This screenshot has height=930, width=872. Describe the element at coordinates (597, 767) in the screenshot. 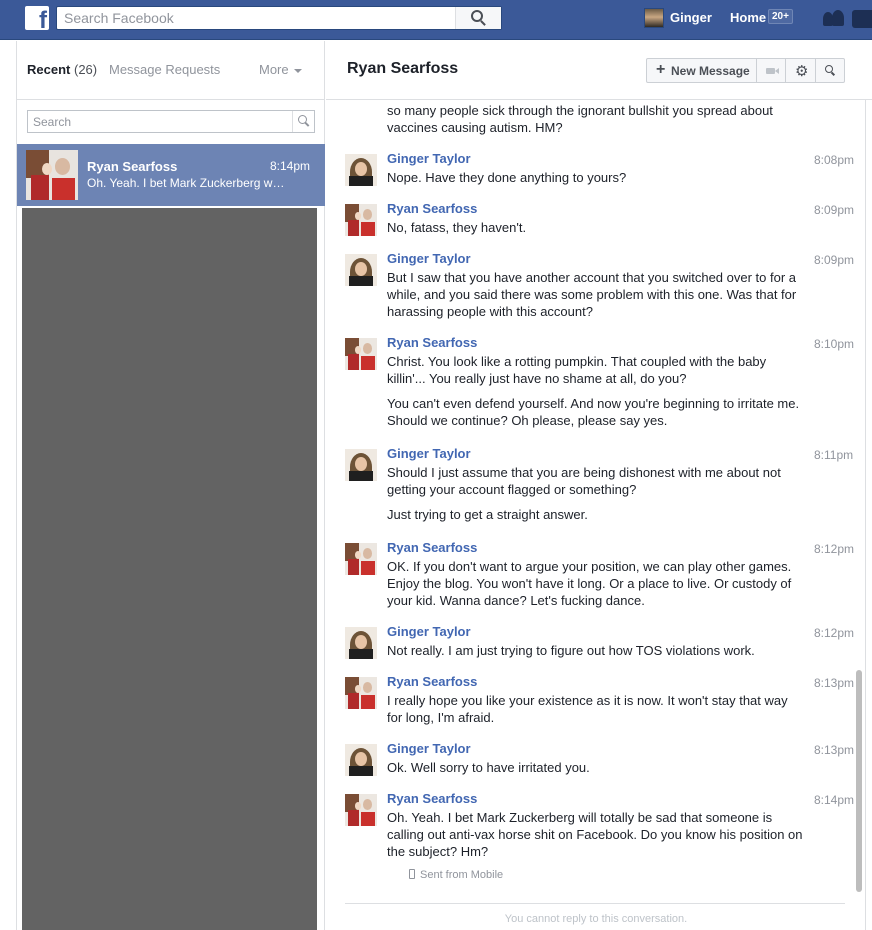

I see `message-paragraph: Ok. Well sorry to have irritated you.` at that location.